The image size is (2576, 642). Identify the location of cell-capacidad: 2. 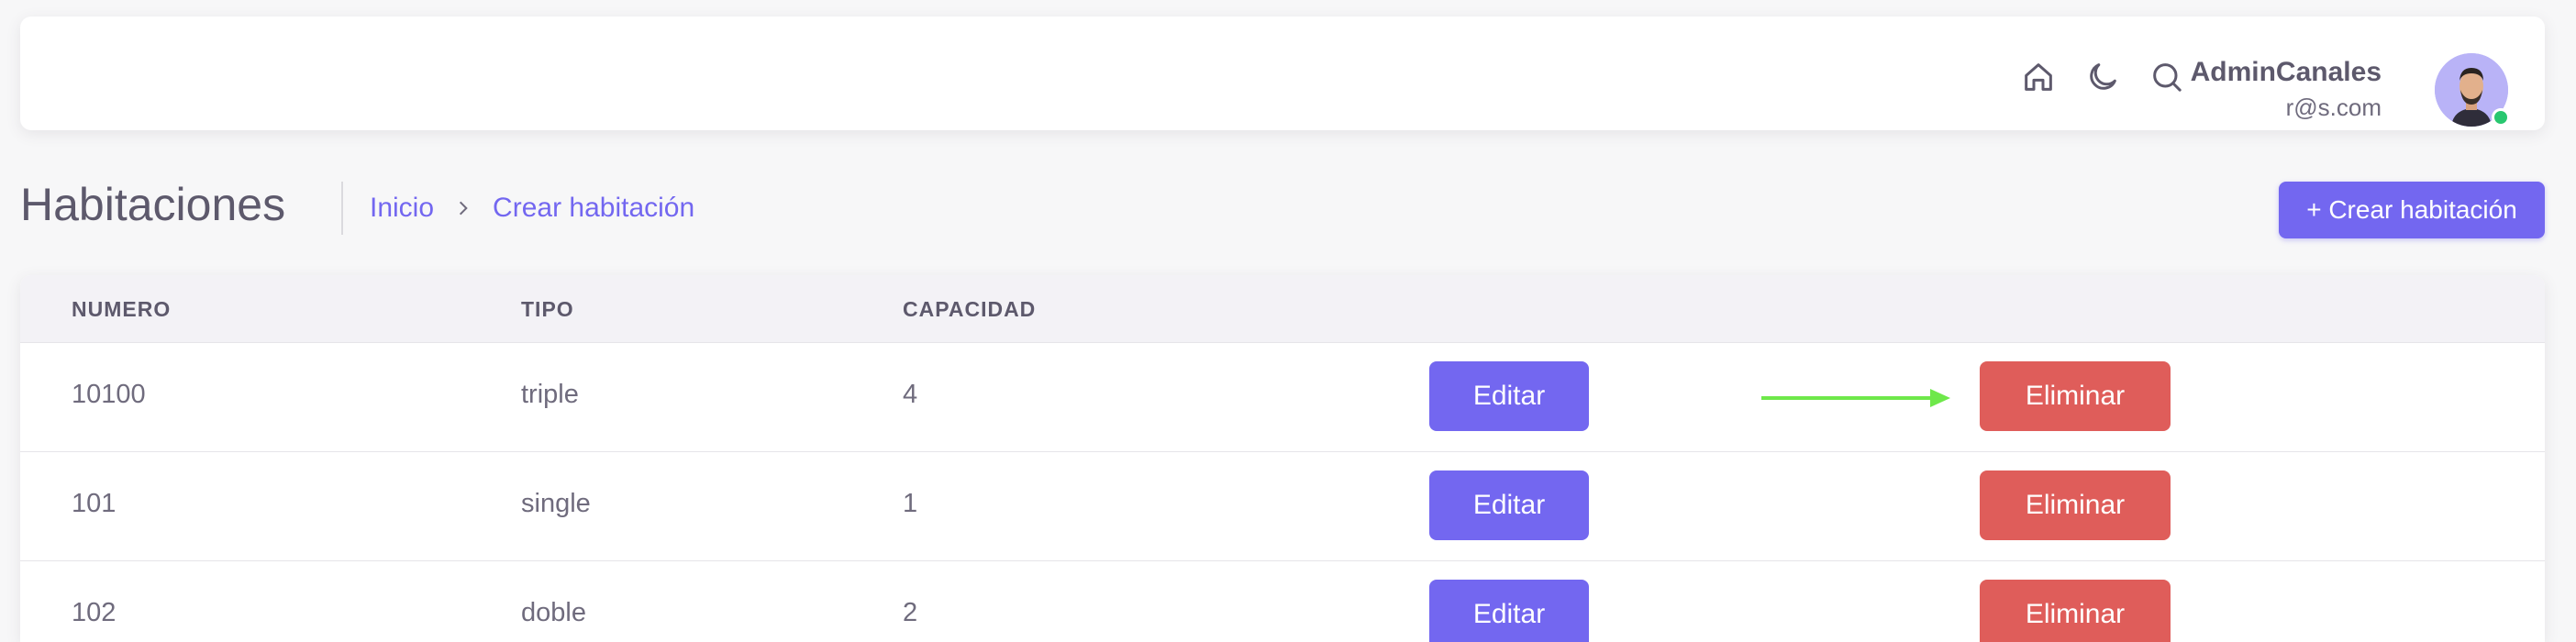
(910, 612).